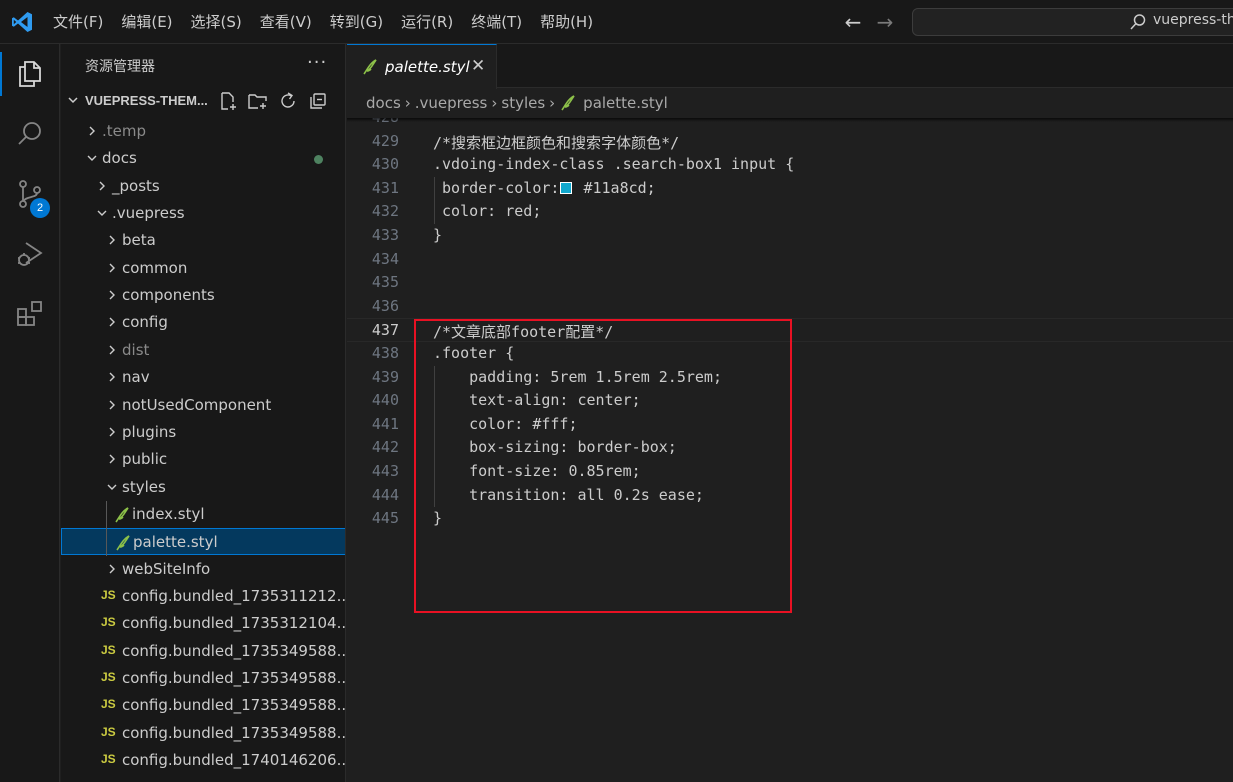  I want to click on tree-item-label: .vuepress, so click(148, 213).